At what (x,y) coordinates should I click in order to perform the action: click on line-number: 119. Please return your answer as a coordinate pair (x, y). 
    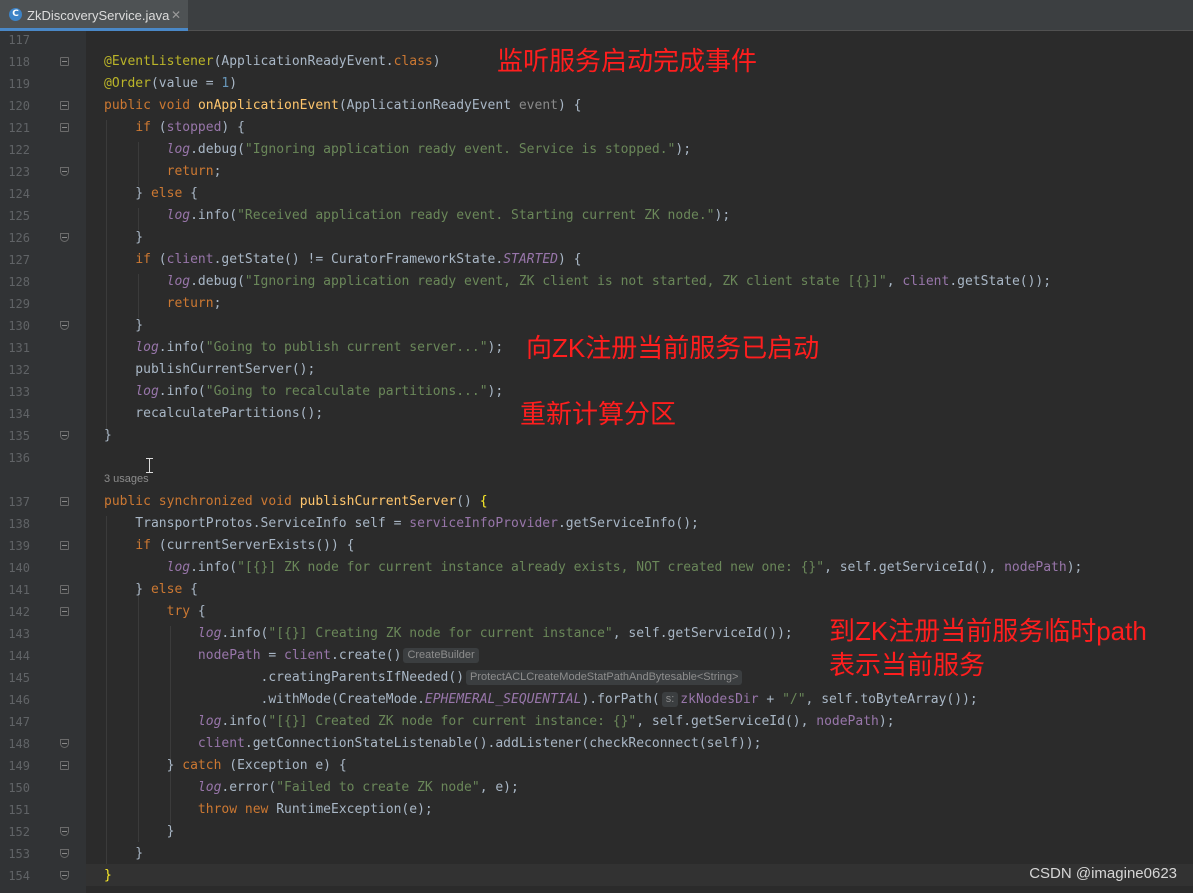
    Looking at the image, I should click on (19, 84).